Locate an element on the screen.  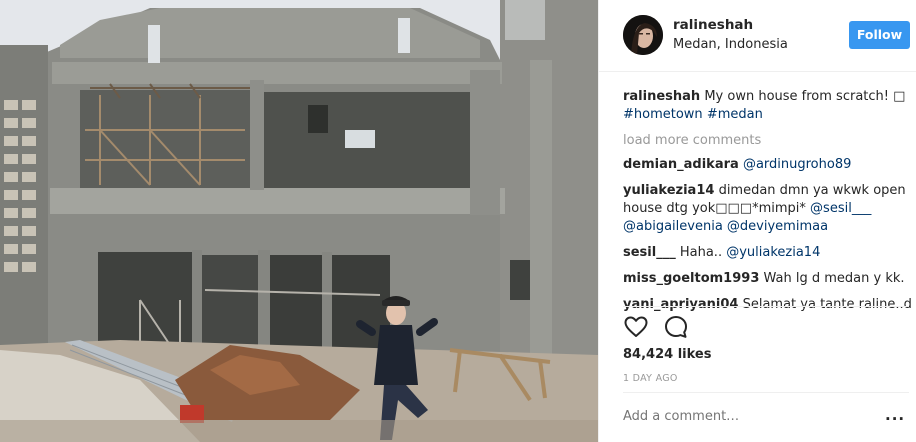
avatar-image is located at coordinates (643, 35).